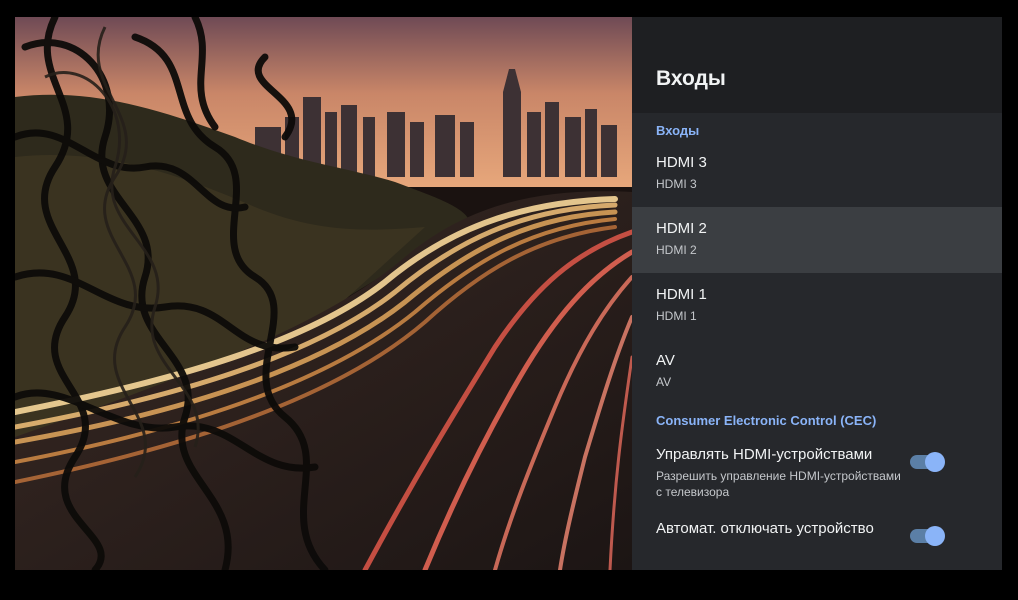  I want to click on input-item-title: HDMI 3, so click(681, 162).